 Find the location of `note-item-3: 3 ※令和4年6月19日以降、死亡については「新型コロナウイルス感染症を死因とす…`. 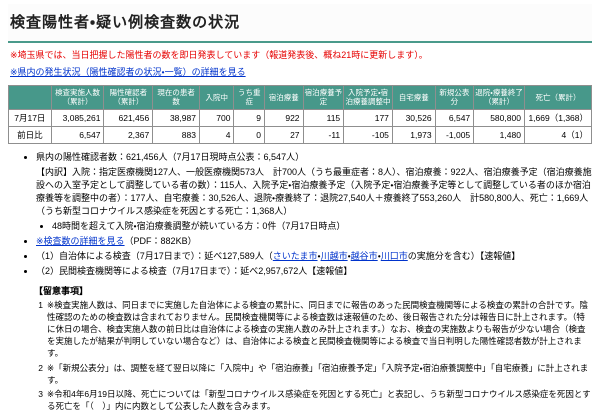

note-item-3: 3 ※令和4年6月19日以降、死亡については「新型コロナウイルス感染症を死因とす… is located at coordinates (313, 401).